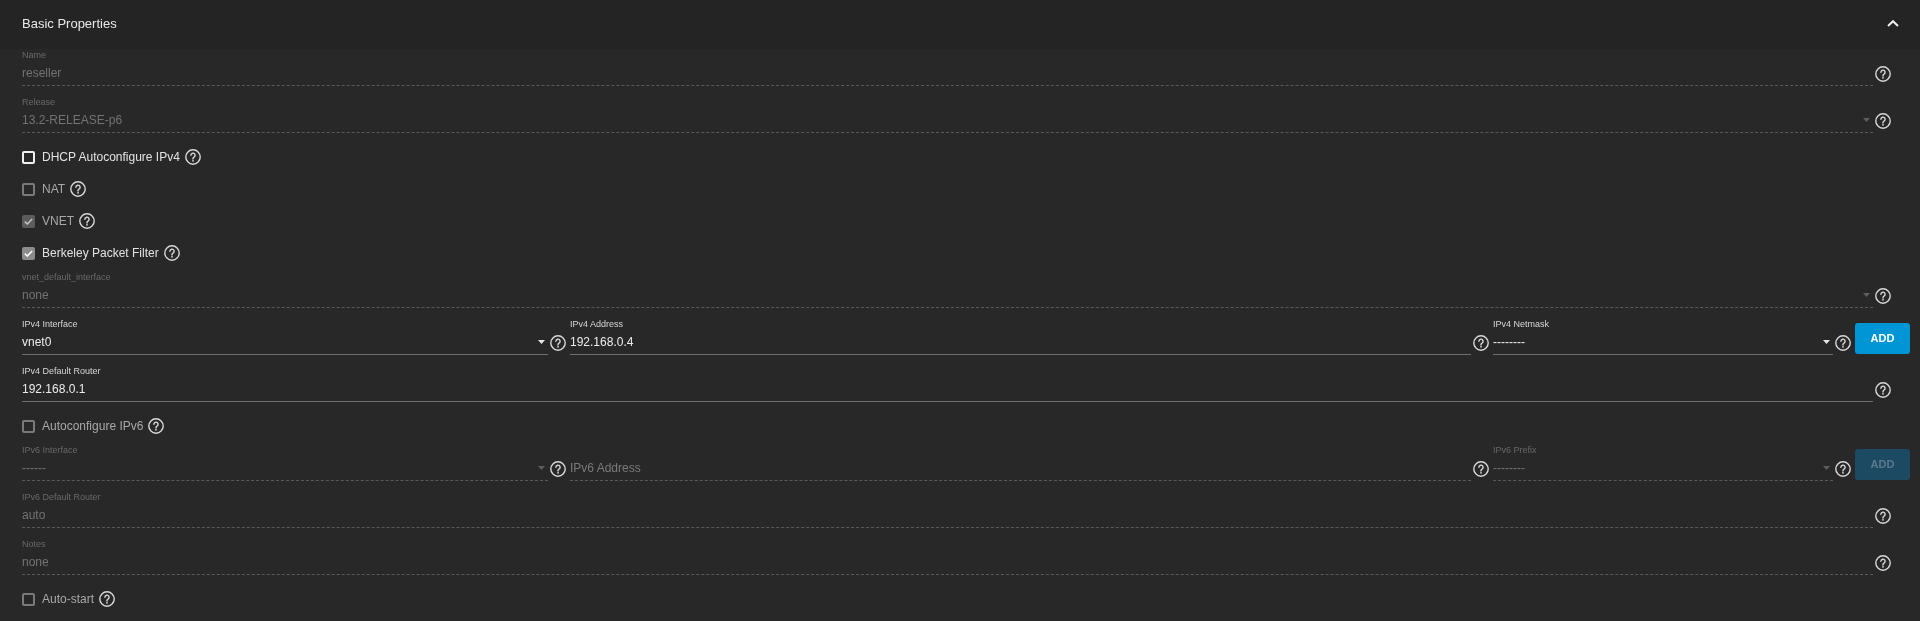 The width and height of the screenshot is (1920, 621). What do you see at coordinates (39, 102) in the screenshot?
I see `field-label: Release` at bounding box center [39, 102].